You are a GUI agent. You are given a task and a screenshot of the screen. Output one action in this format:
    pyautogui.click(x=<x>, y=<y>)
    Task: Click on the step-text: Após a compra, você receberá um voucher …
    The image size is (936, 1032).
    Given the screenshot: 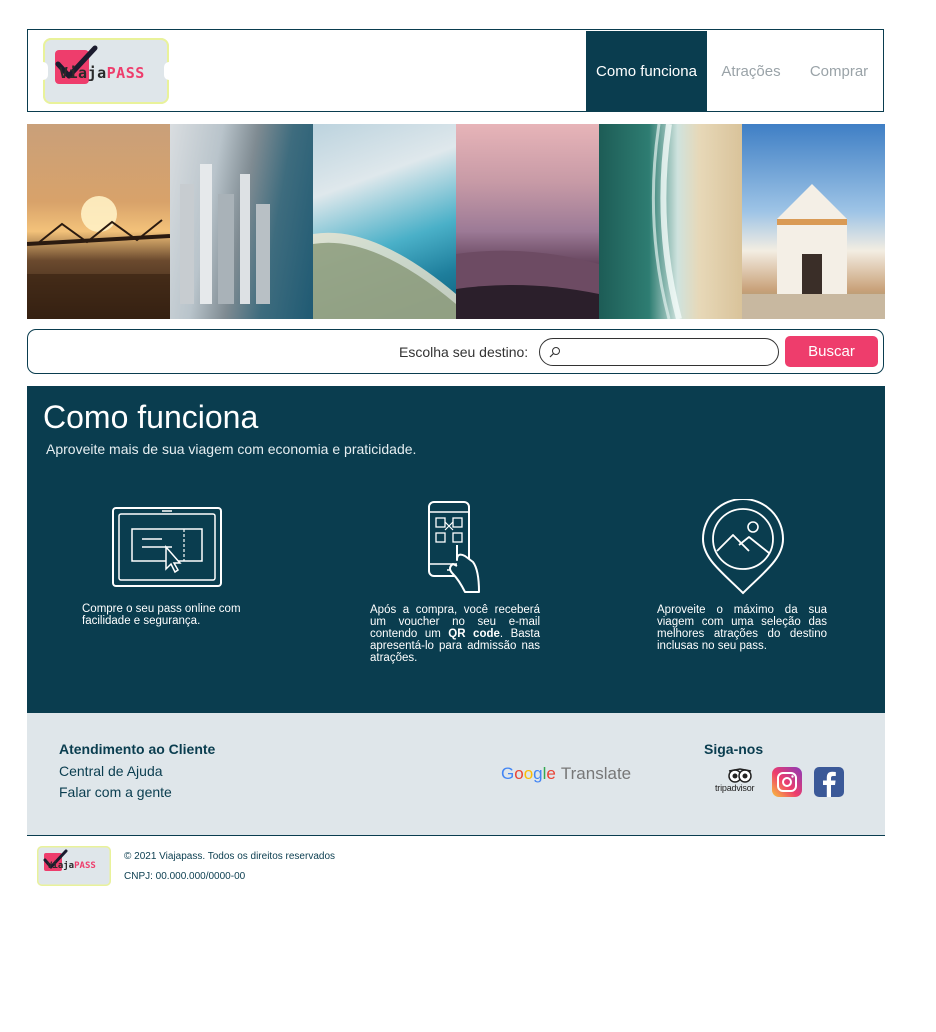 What is the action you would take?
    pyautogui.click(x=455, y=634)
    